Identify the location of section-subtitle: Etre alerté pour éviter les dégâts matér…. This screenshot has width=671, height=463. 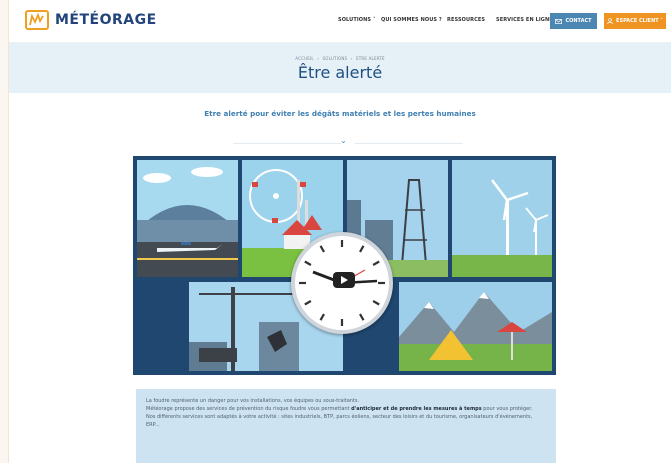
(340, 113).